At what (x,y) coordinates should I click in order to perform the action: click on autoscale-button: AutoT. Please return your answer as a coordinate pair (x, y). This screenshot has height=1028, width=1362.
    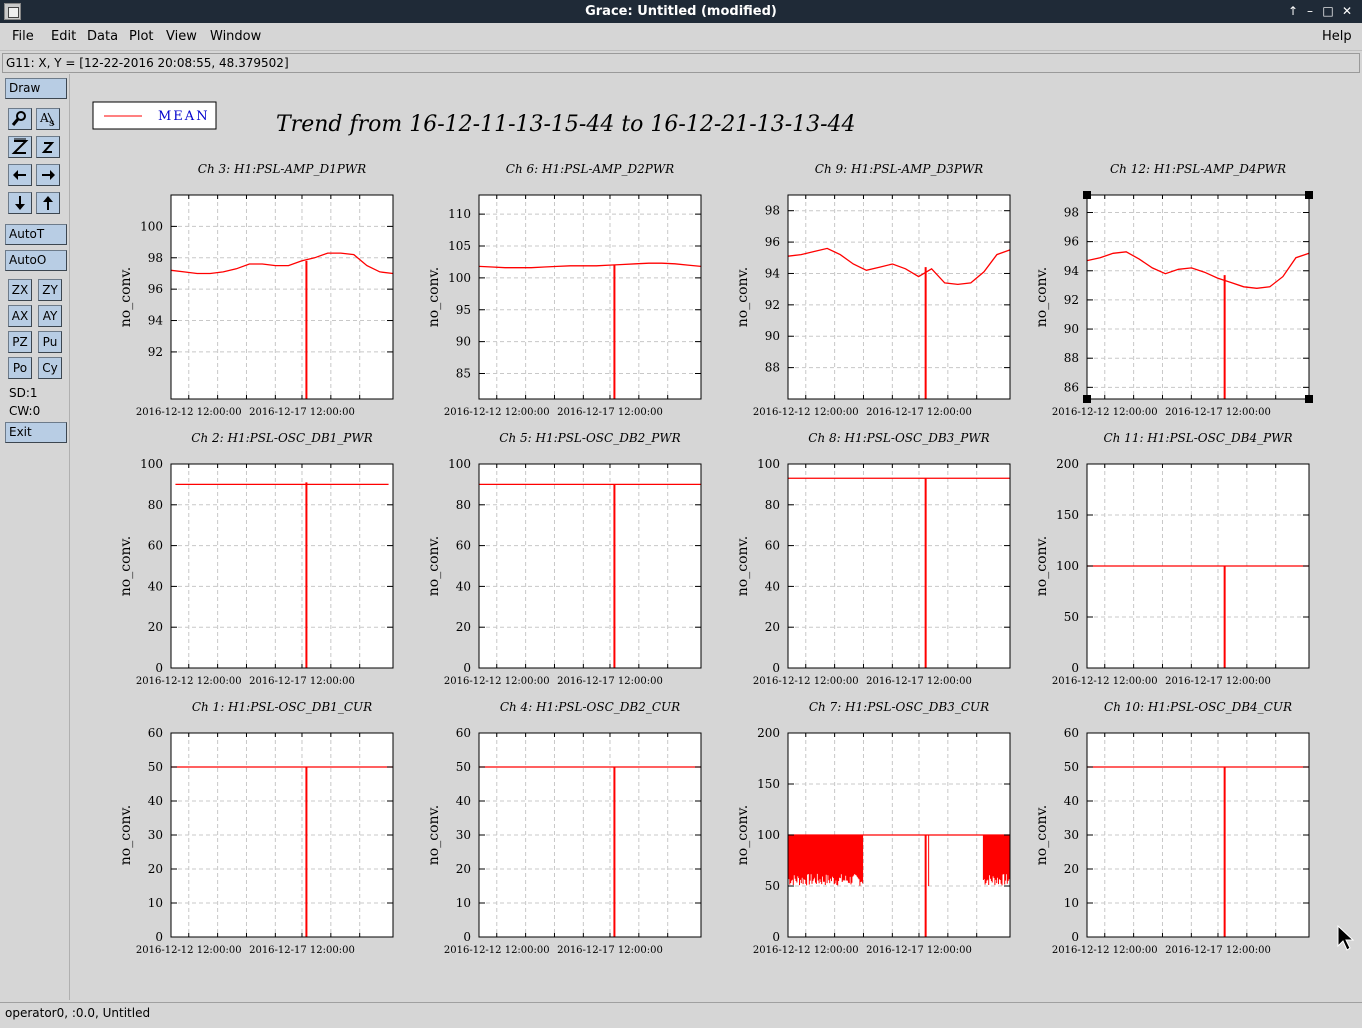
    Looking at the image, I should click on (36, 234).